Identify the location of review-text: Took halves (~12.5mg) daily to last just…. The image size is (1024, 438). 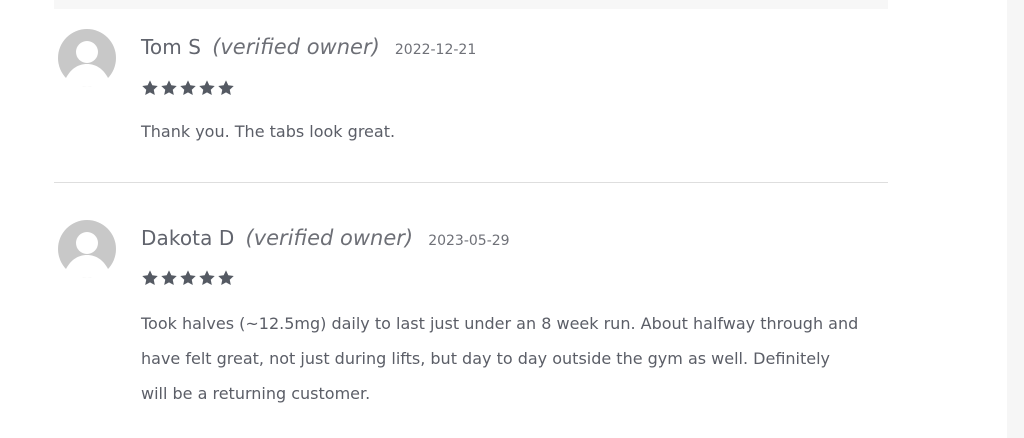
(500, 358).